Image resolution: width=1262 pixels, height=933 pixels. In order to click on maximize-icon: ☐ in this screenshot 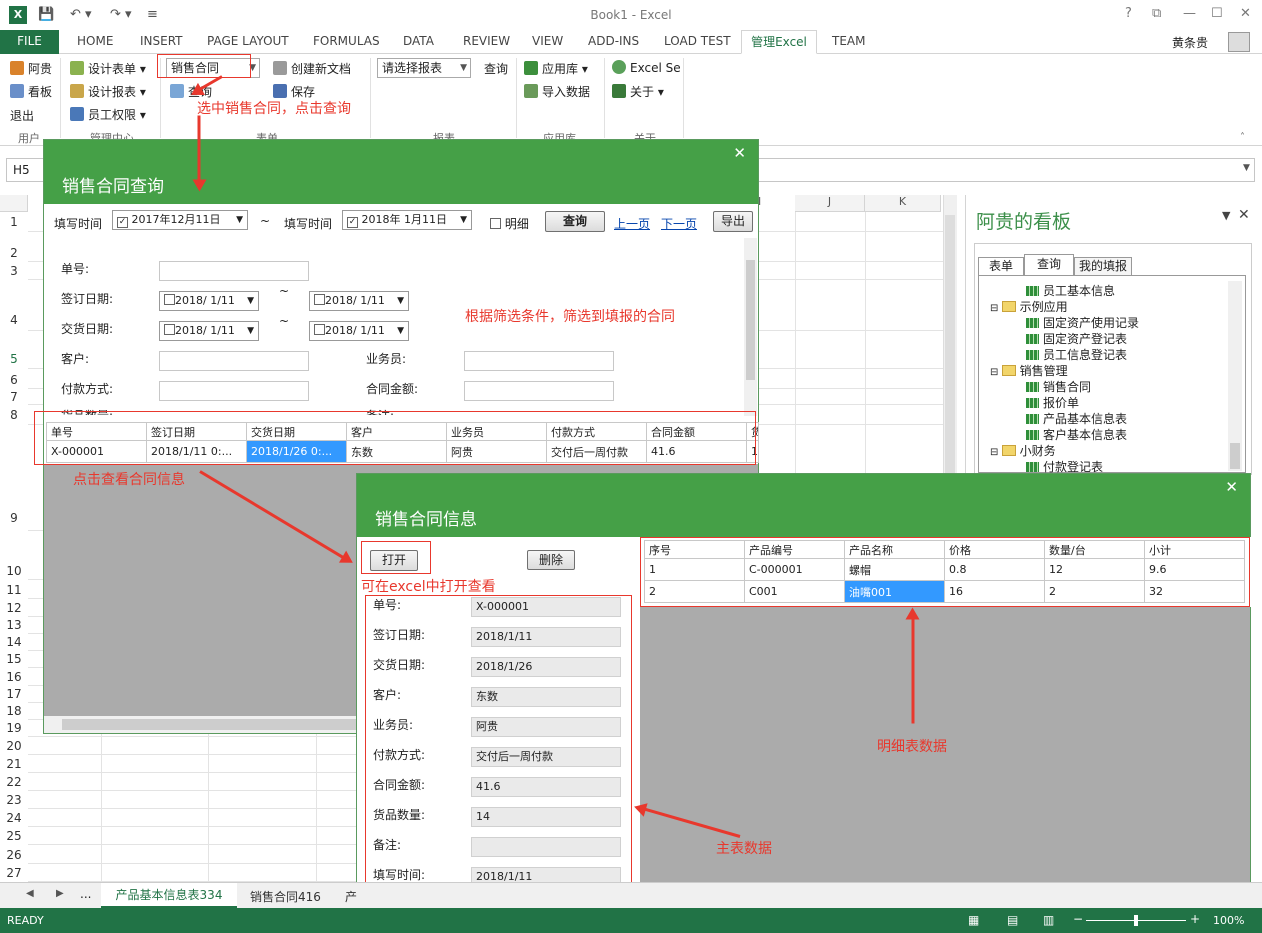, I will do `click(1217, 13)`.